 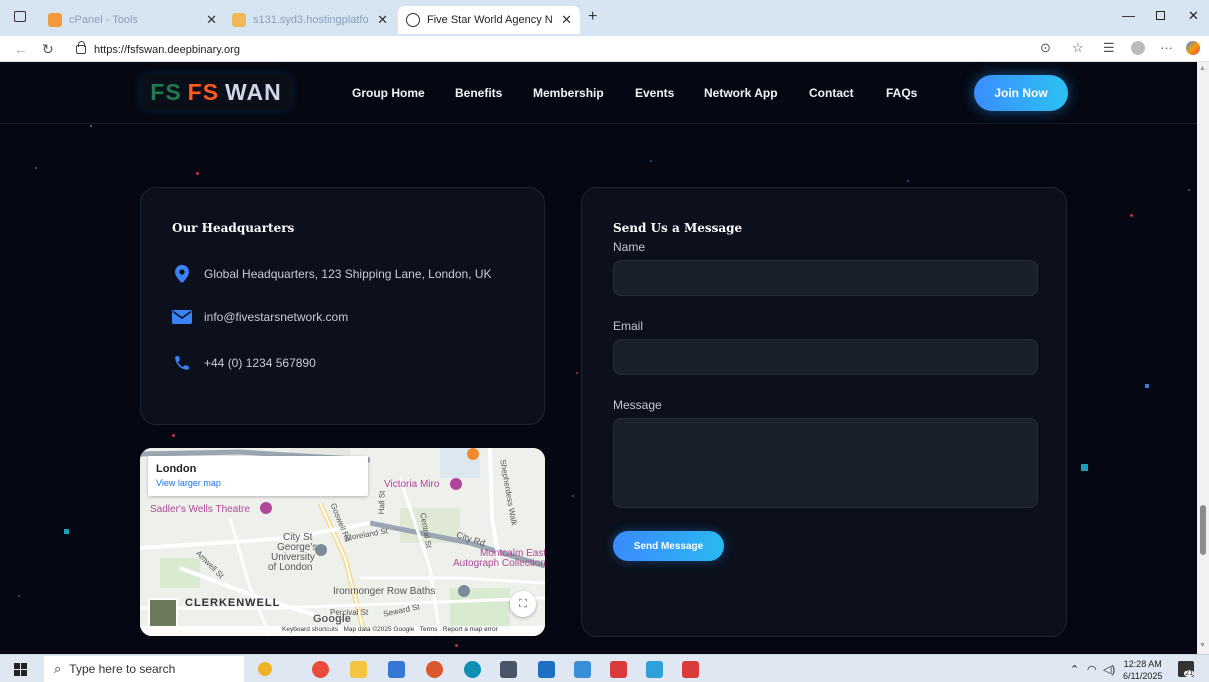 I want to click on chrome-icon, so click(x=320, y=669).